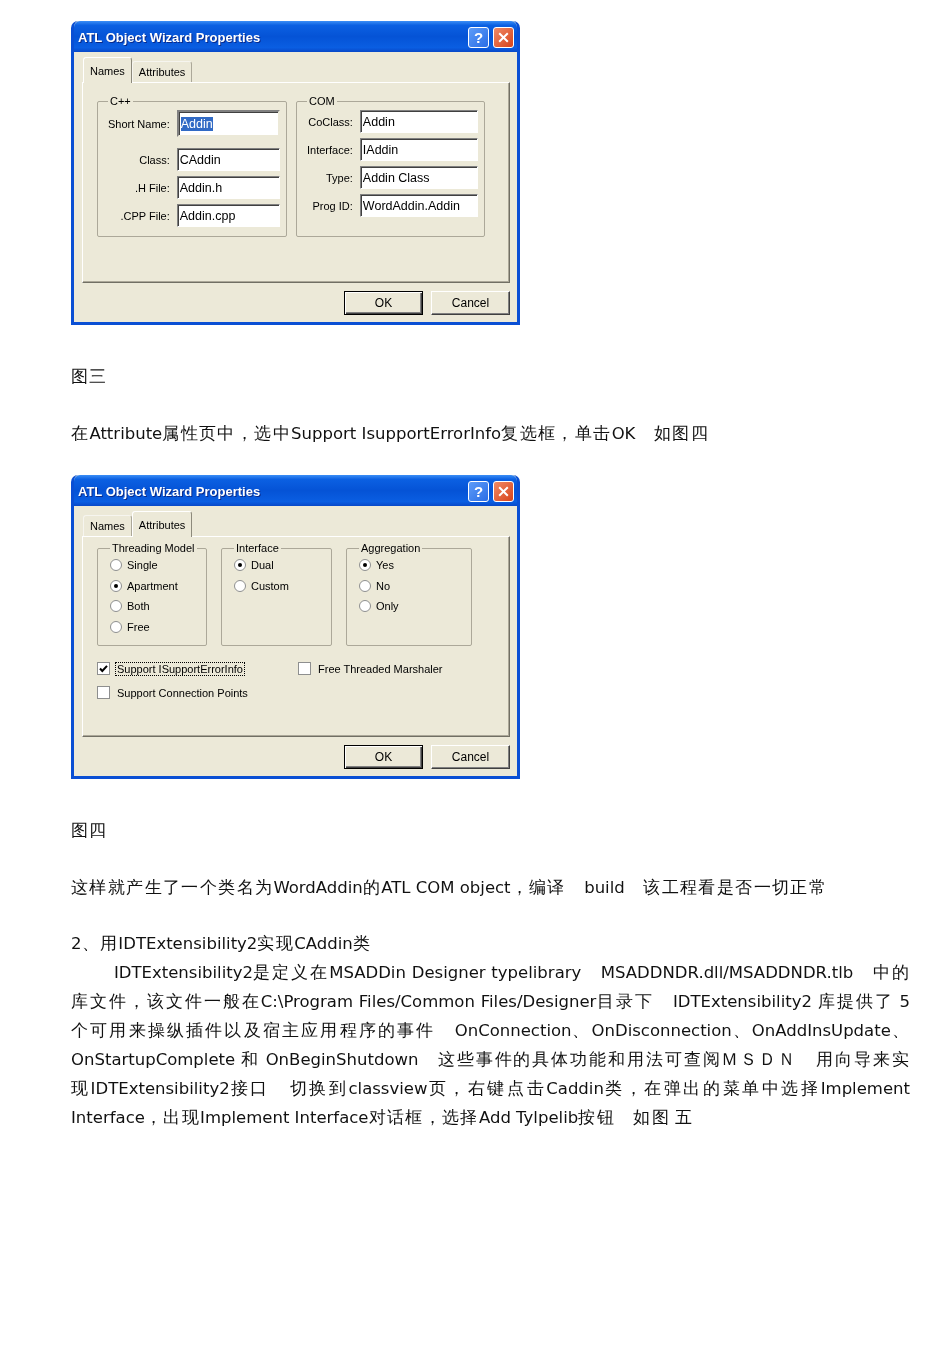  I want to click on radio-label: Dual, so click(262, 565).